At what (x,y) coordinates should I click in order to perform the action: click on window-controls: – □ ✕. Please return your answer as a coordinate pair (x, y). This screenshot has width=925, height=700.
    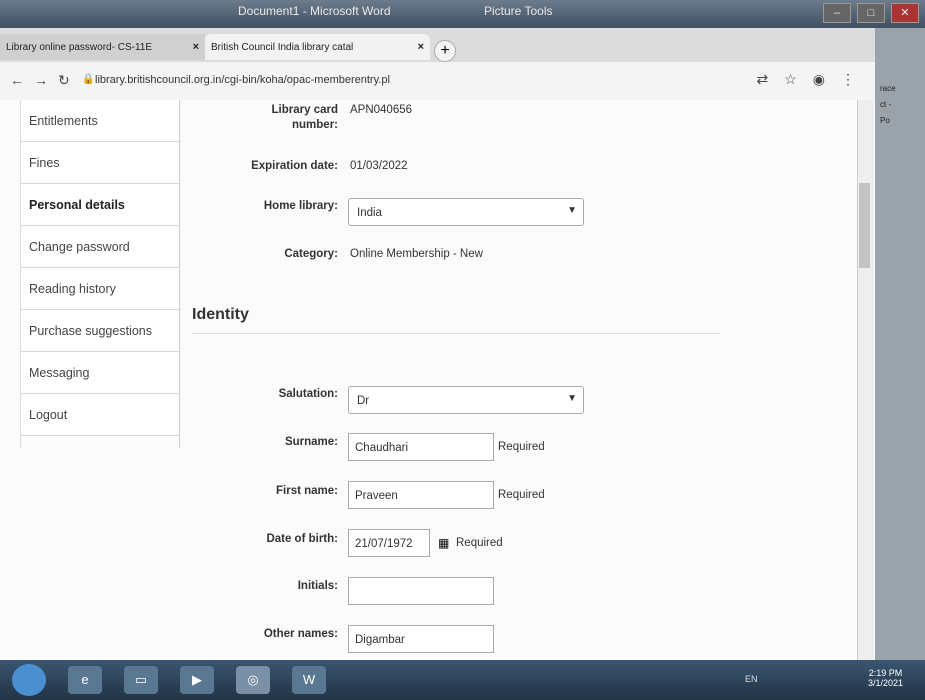
    Looking at the image, I should click on (871, 13).